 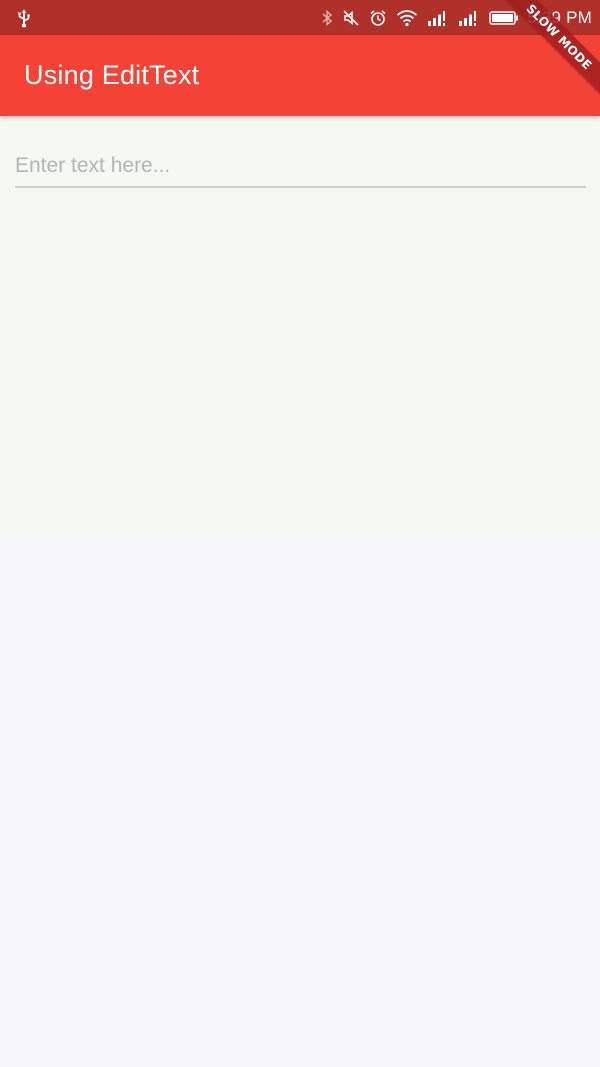 I want to click on signal-icon, so click(x=438, y=18).